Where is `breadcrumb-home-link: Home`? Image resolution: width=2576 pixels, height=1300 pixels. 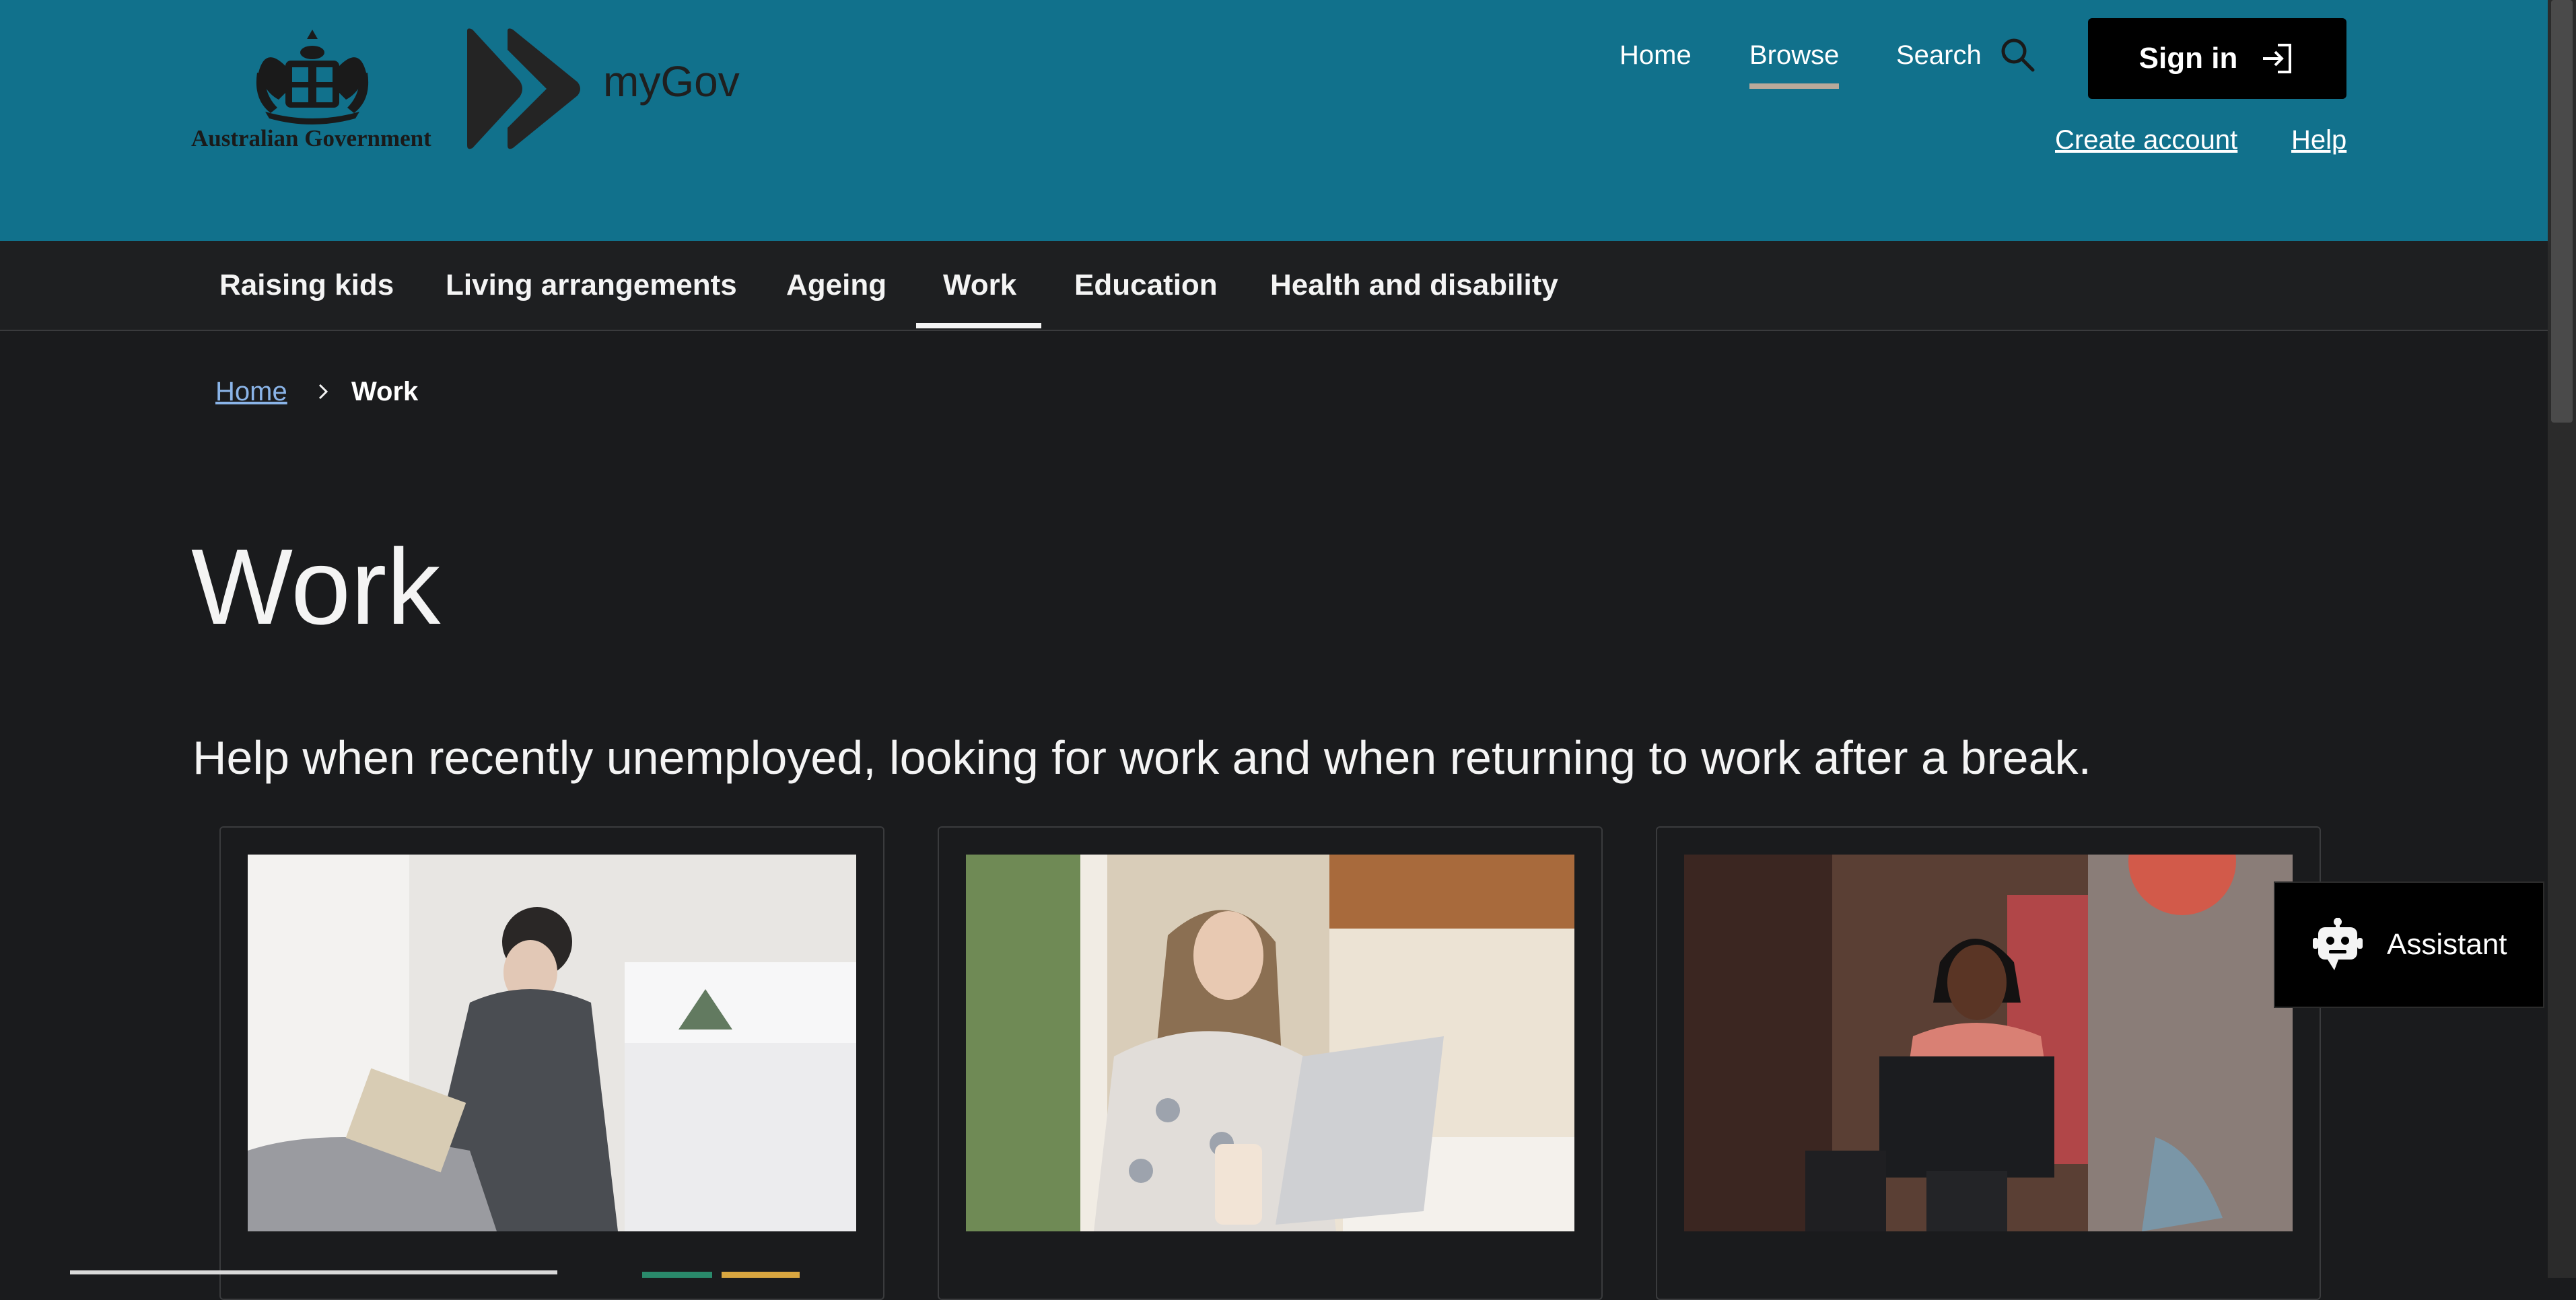
breadcrumb-home-link: Home is located at coordinates (251, 392).